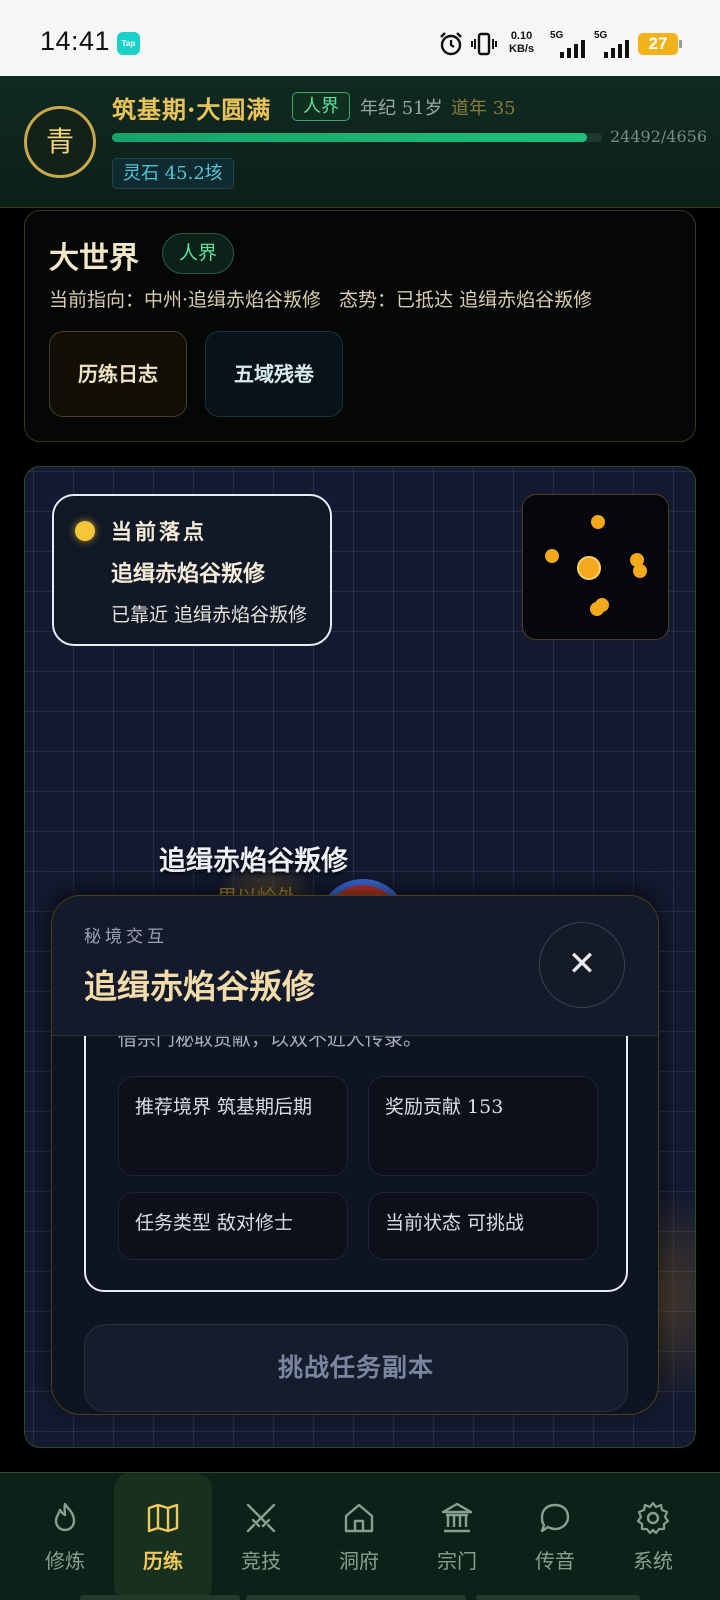  I want to click on temple-icon, so click(457, 1517).